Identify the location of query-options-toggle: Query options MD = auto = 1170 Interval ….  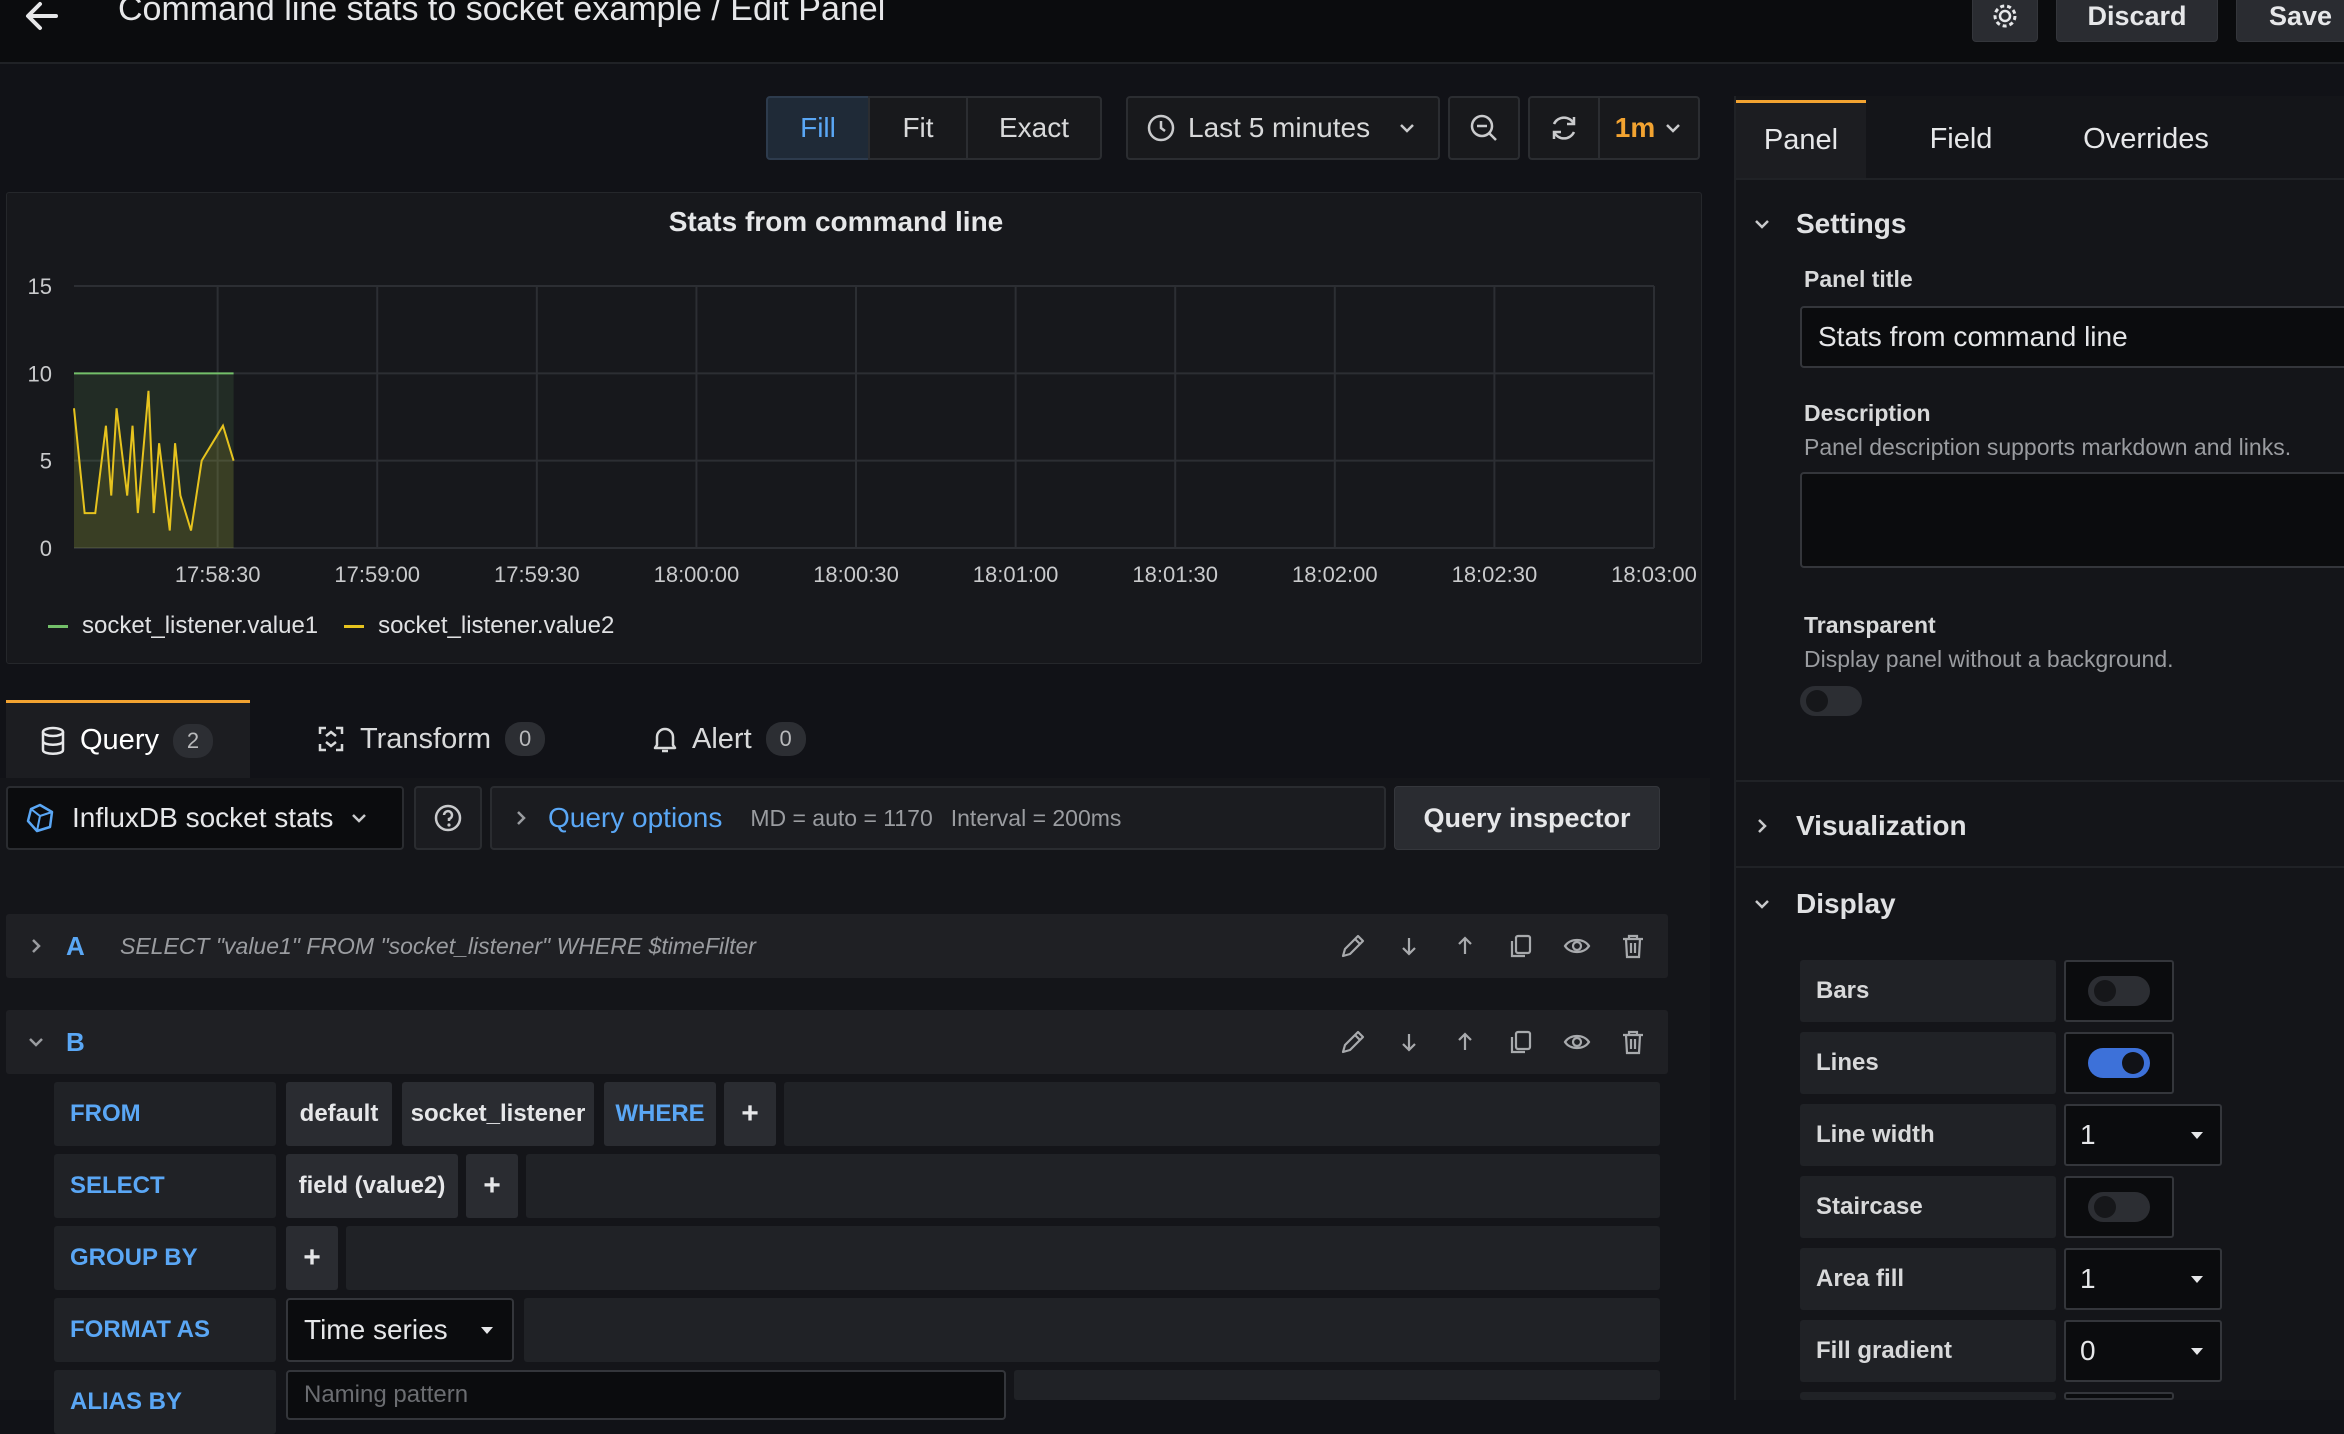
(938, 818).